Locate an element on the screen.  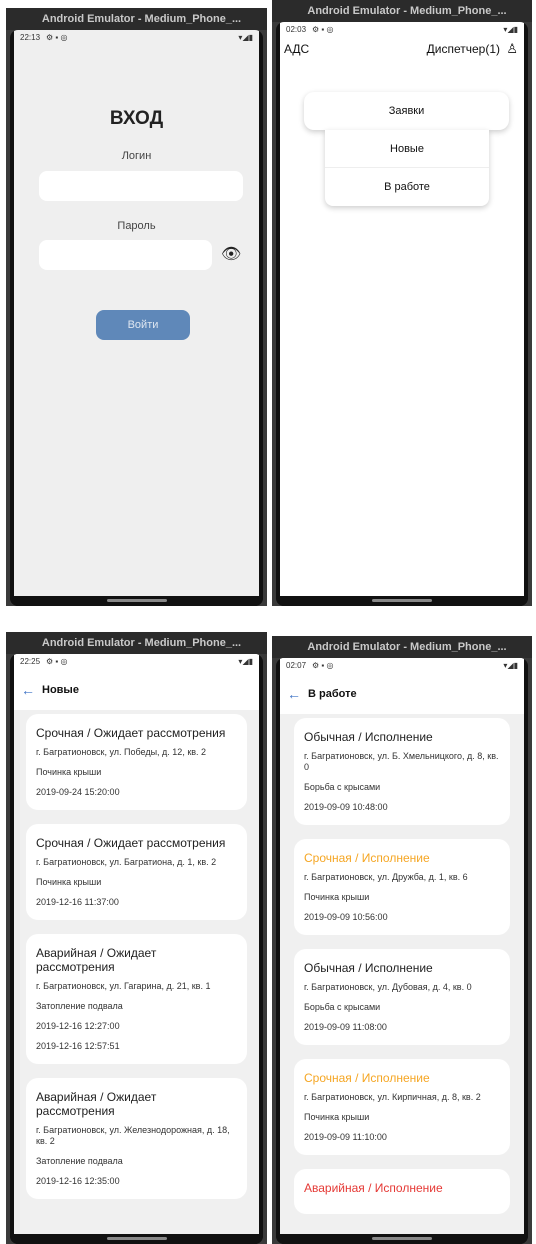
status-bar: 02:07 ⚙ ▪ ◎ ▾◢▮ is located at coordinates (402, 666).